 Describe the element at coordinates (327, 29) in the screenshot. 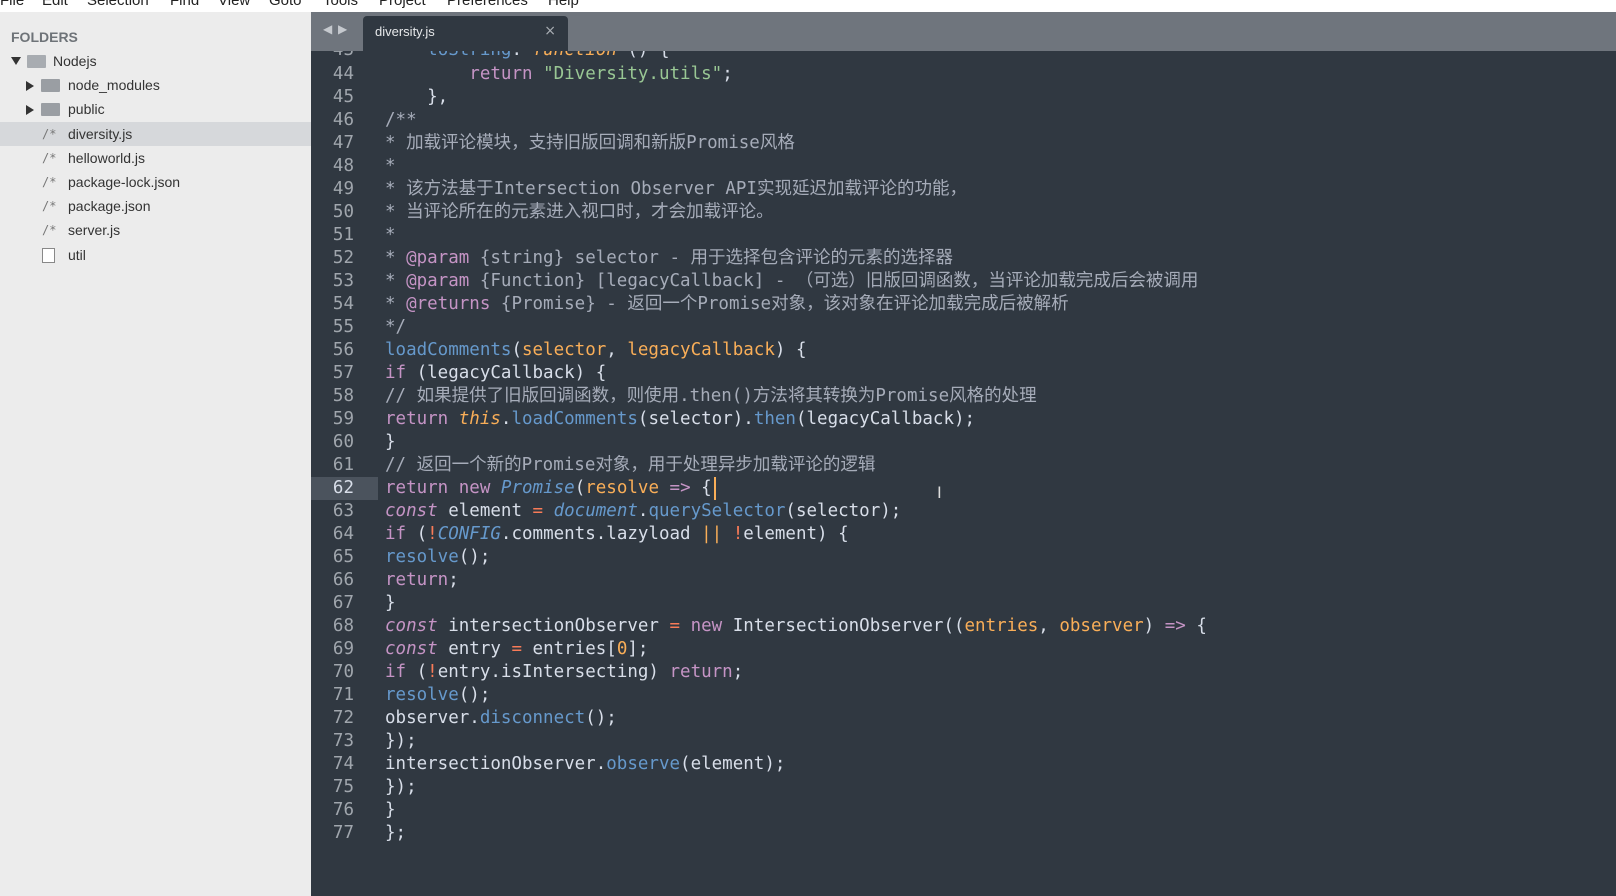

I see `tab-nav-left-icon: ◀` at that location.